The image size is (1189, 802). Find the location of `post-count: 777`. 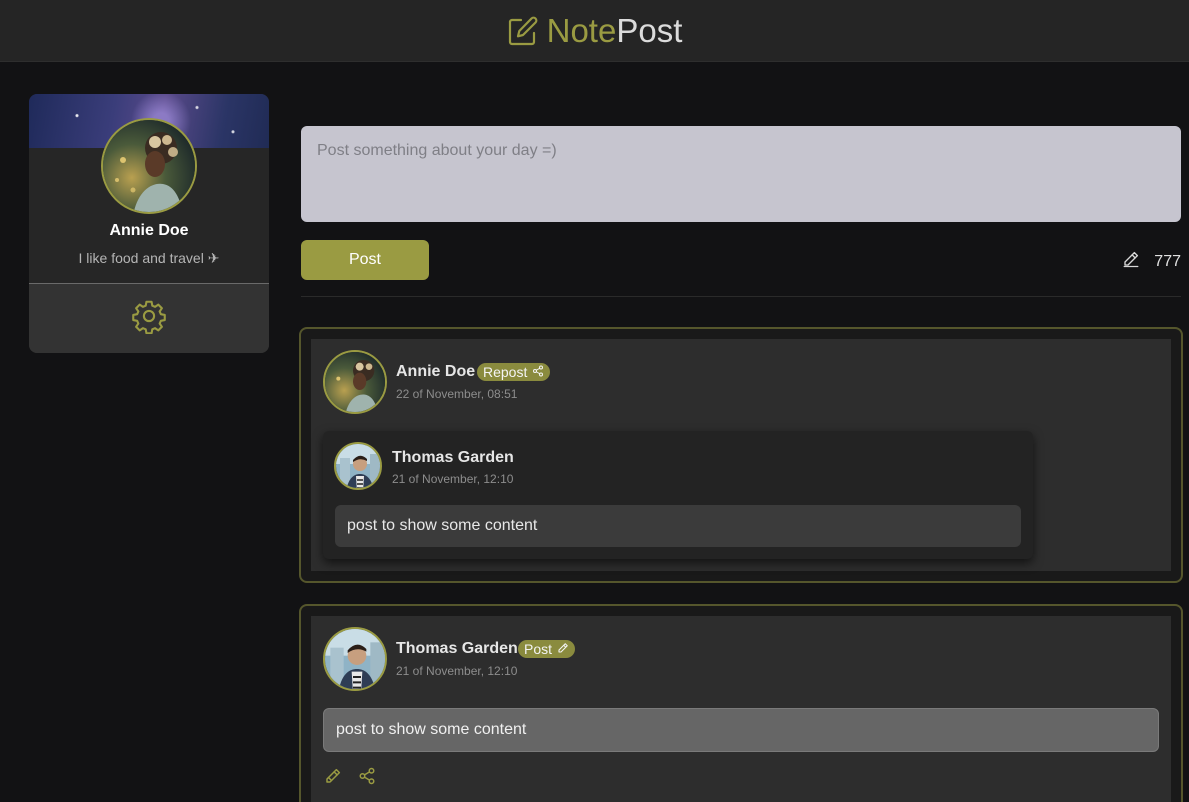

post-count: 777 is located at coordinates (1167, 261).